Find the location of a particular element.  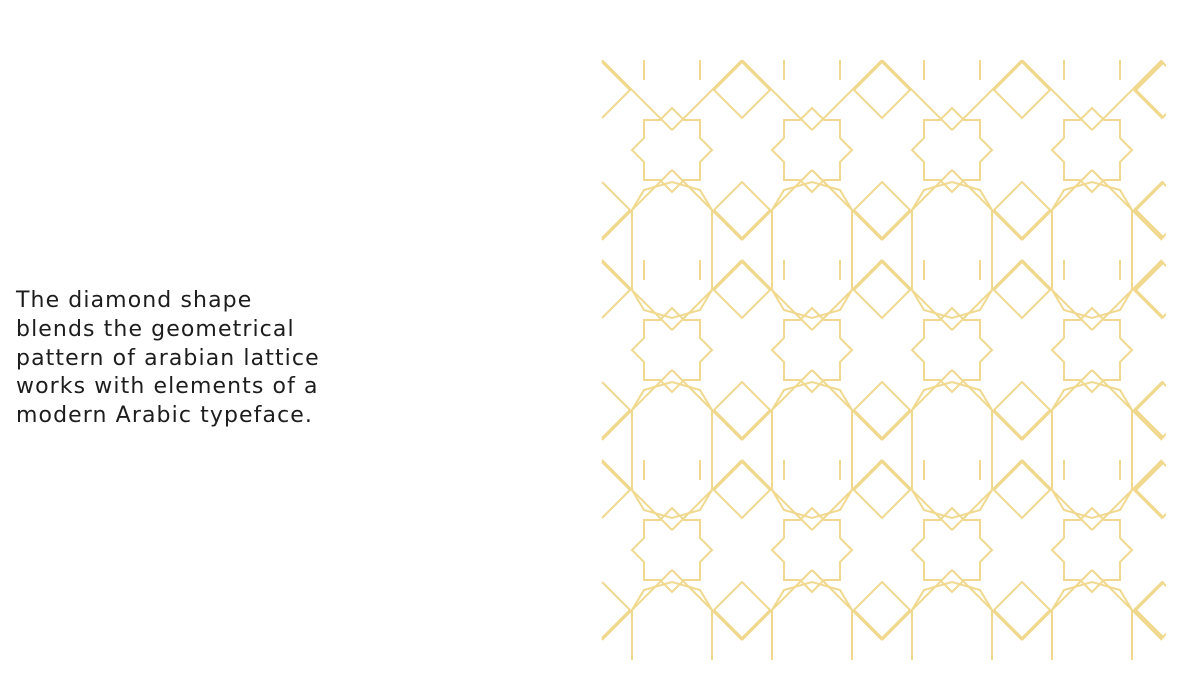

description-line: blends the geometrical is located at coordinates (155, 329).